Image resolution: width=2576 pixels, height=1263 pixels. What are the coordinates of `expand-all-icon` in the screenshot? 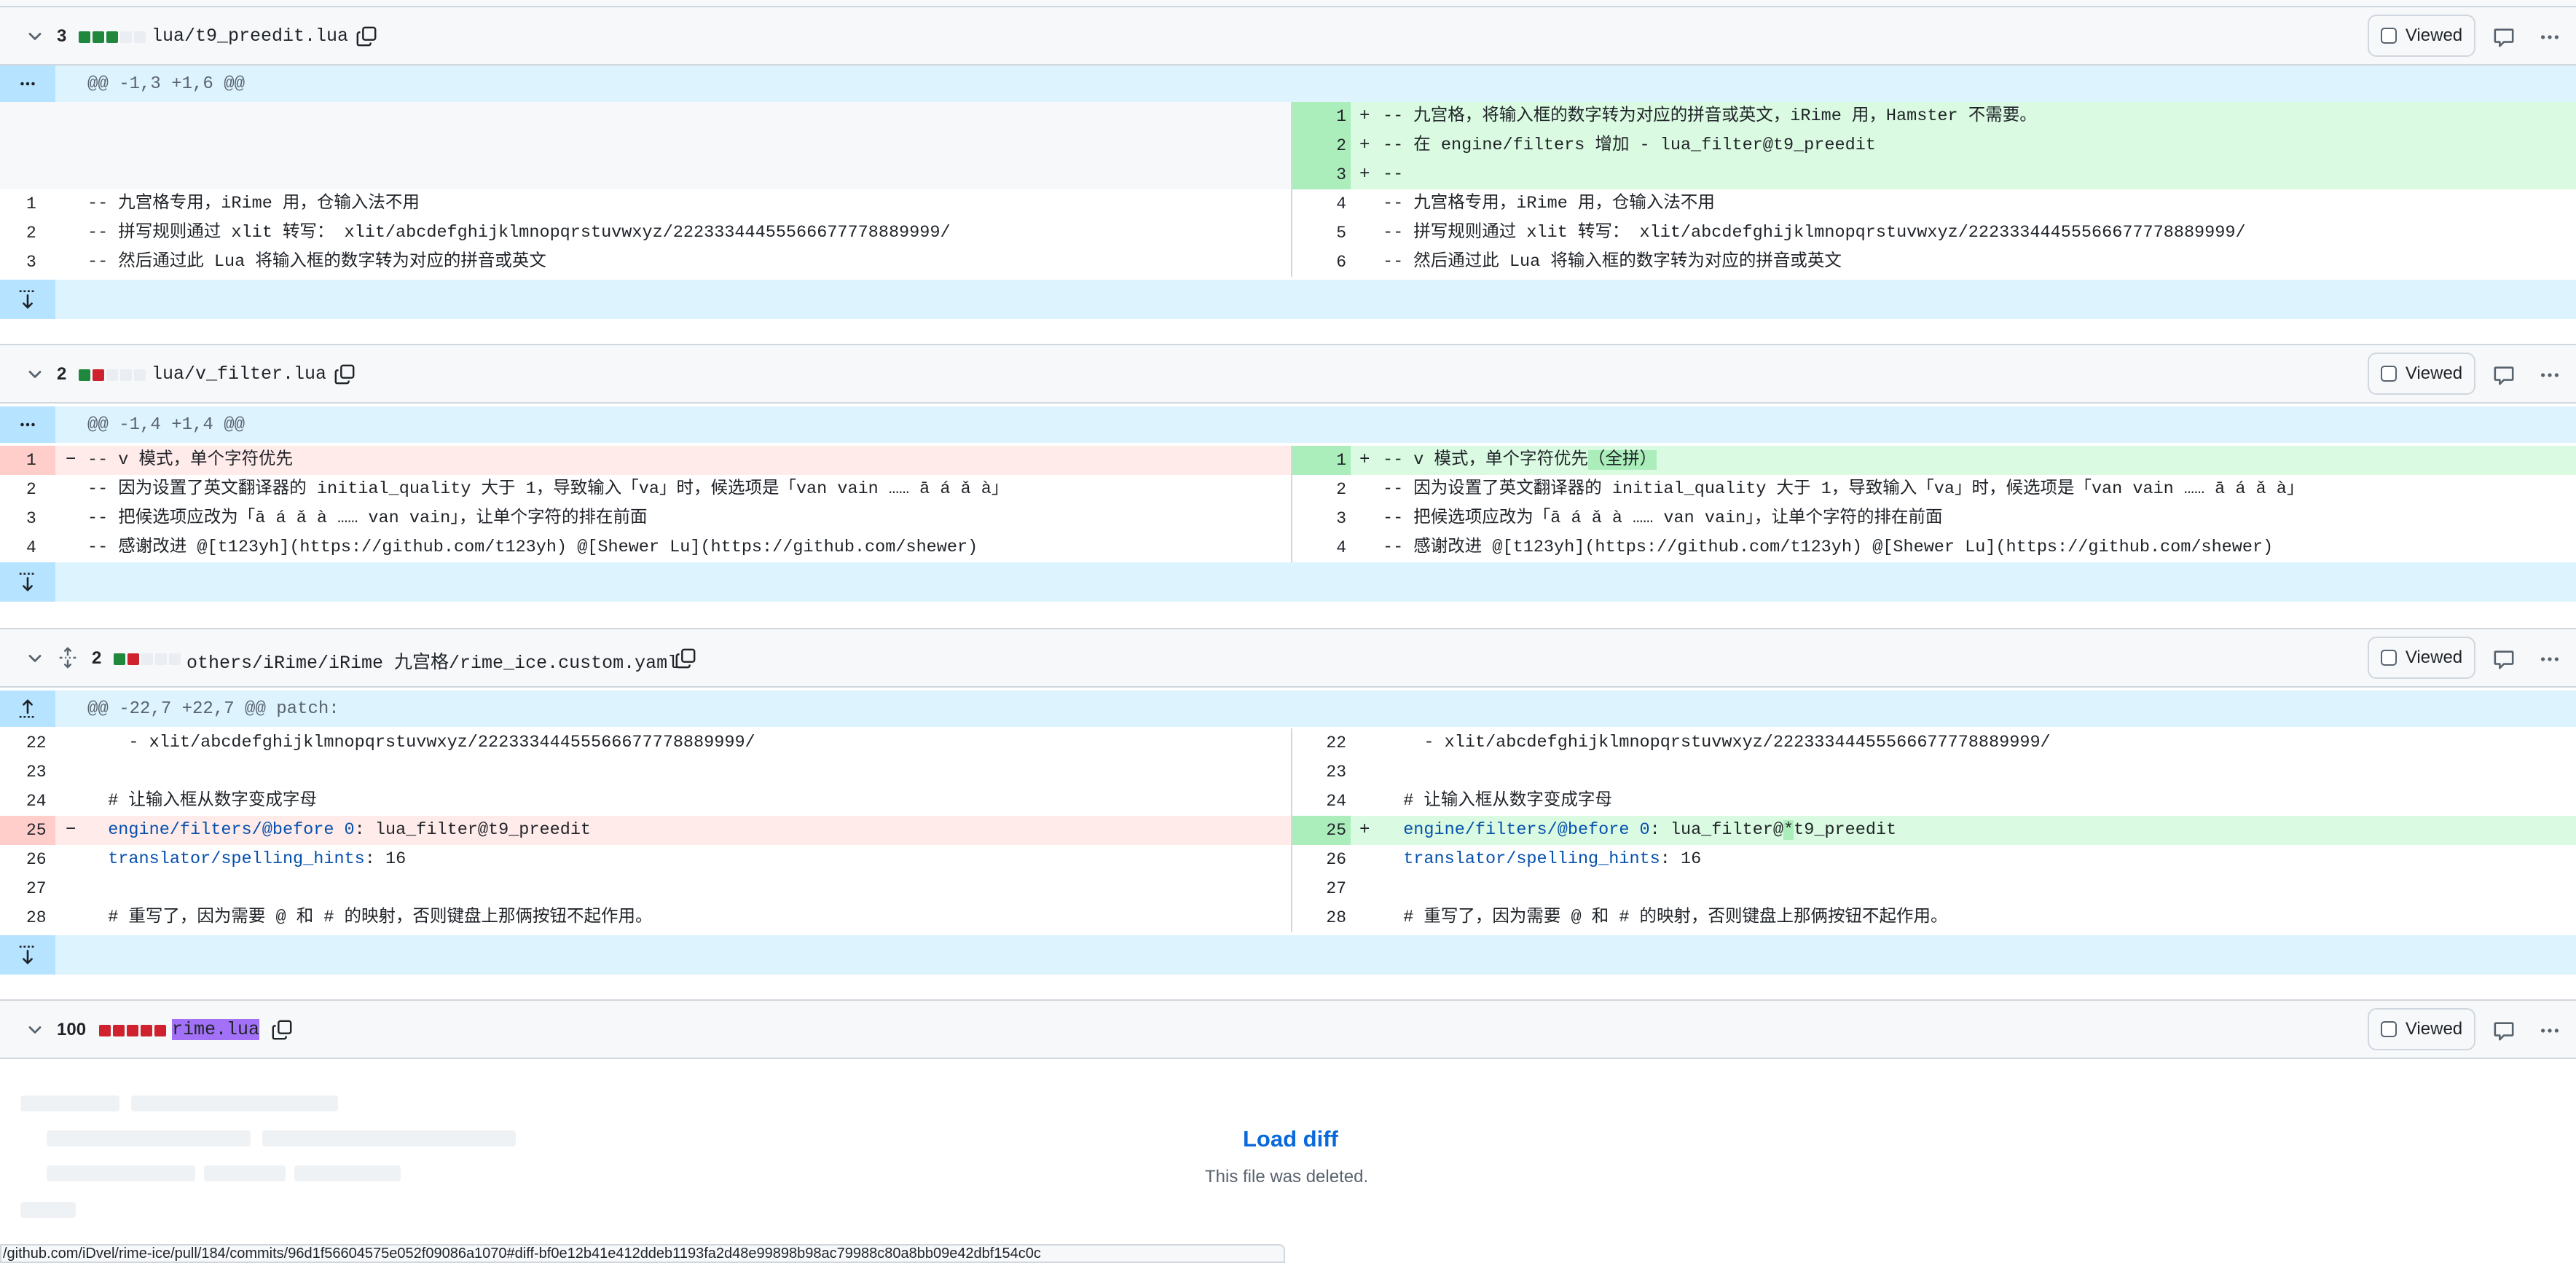 It's located at (68, 658).